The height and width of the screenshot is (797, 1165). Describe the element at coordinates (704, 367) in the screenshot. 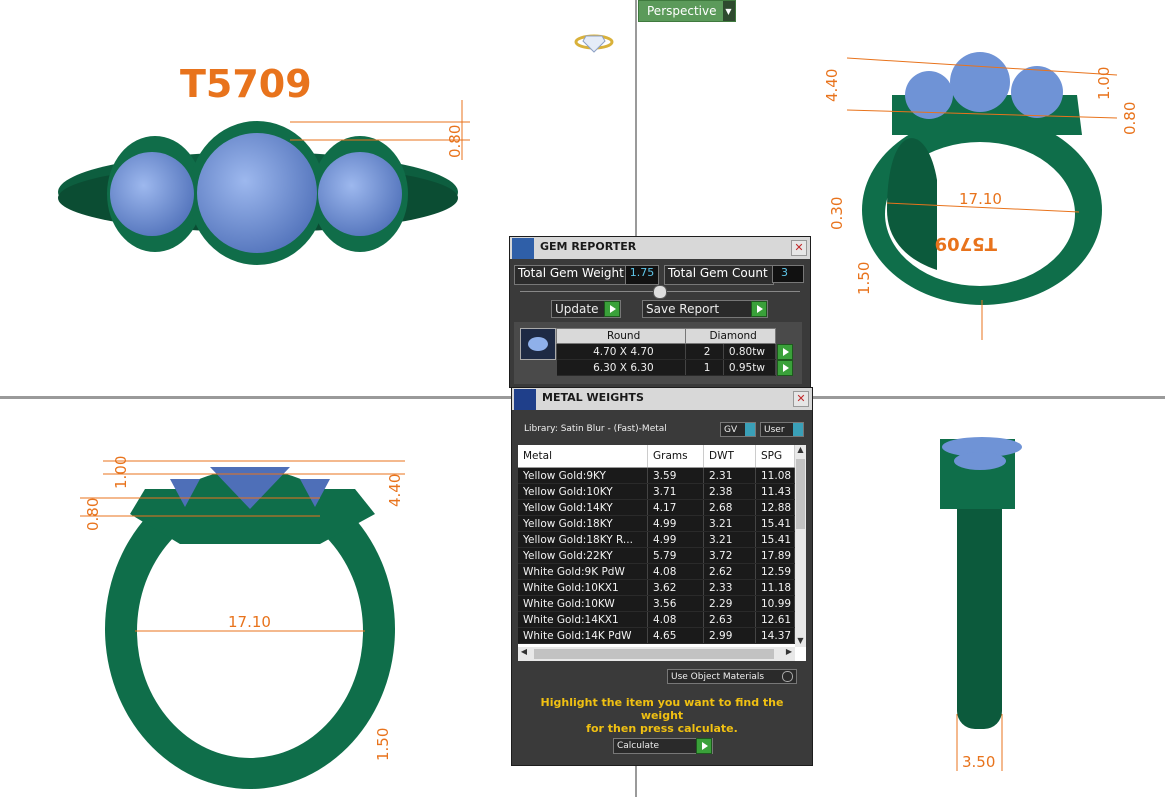

I see `gem-count: 1` at that location.